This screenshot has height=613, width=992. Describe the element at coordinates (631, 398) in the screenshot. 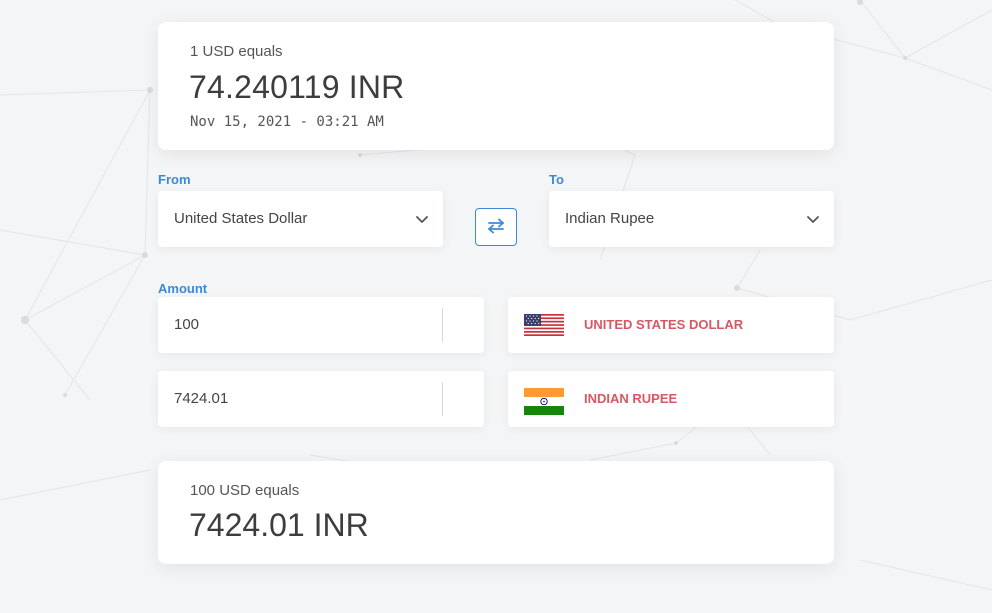

I see `to-currency-name: INDIAN RUPEE` at that location.